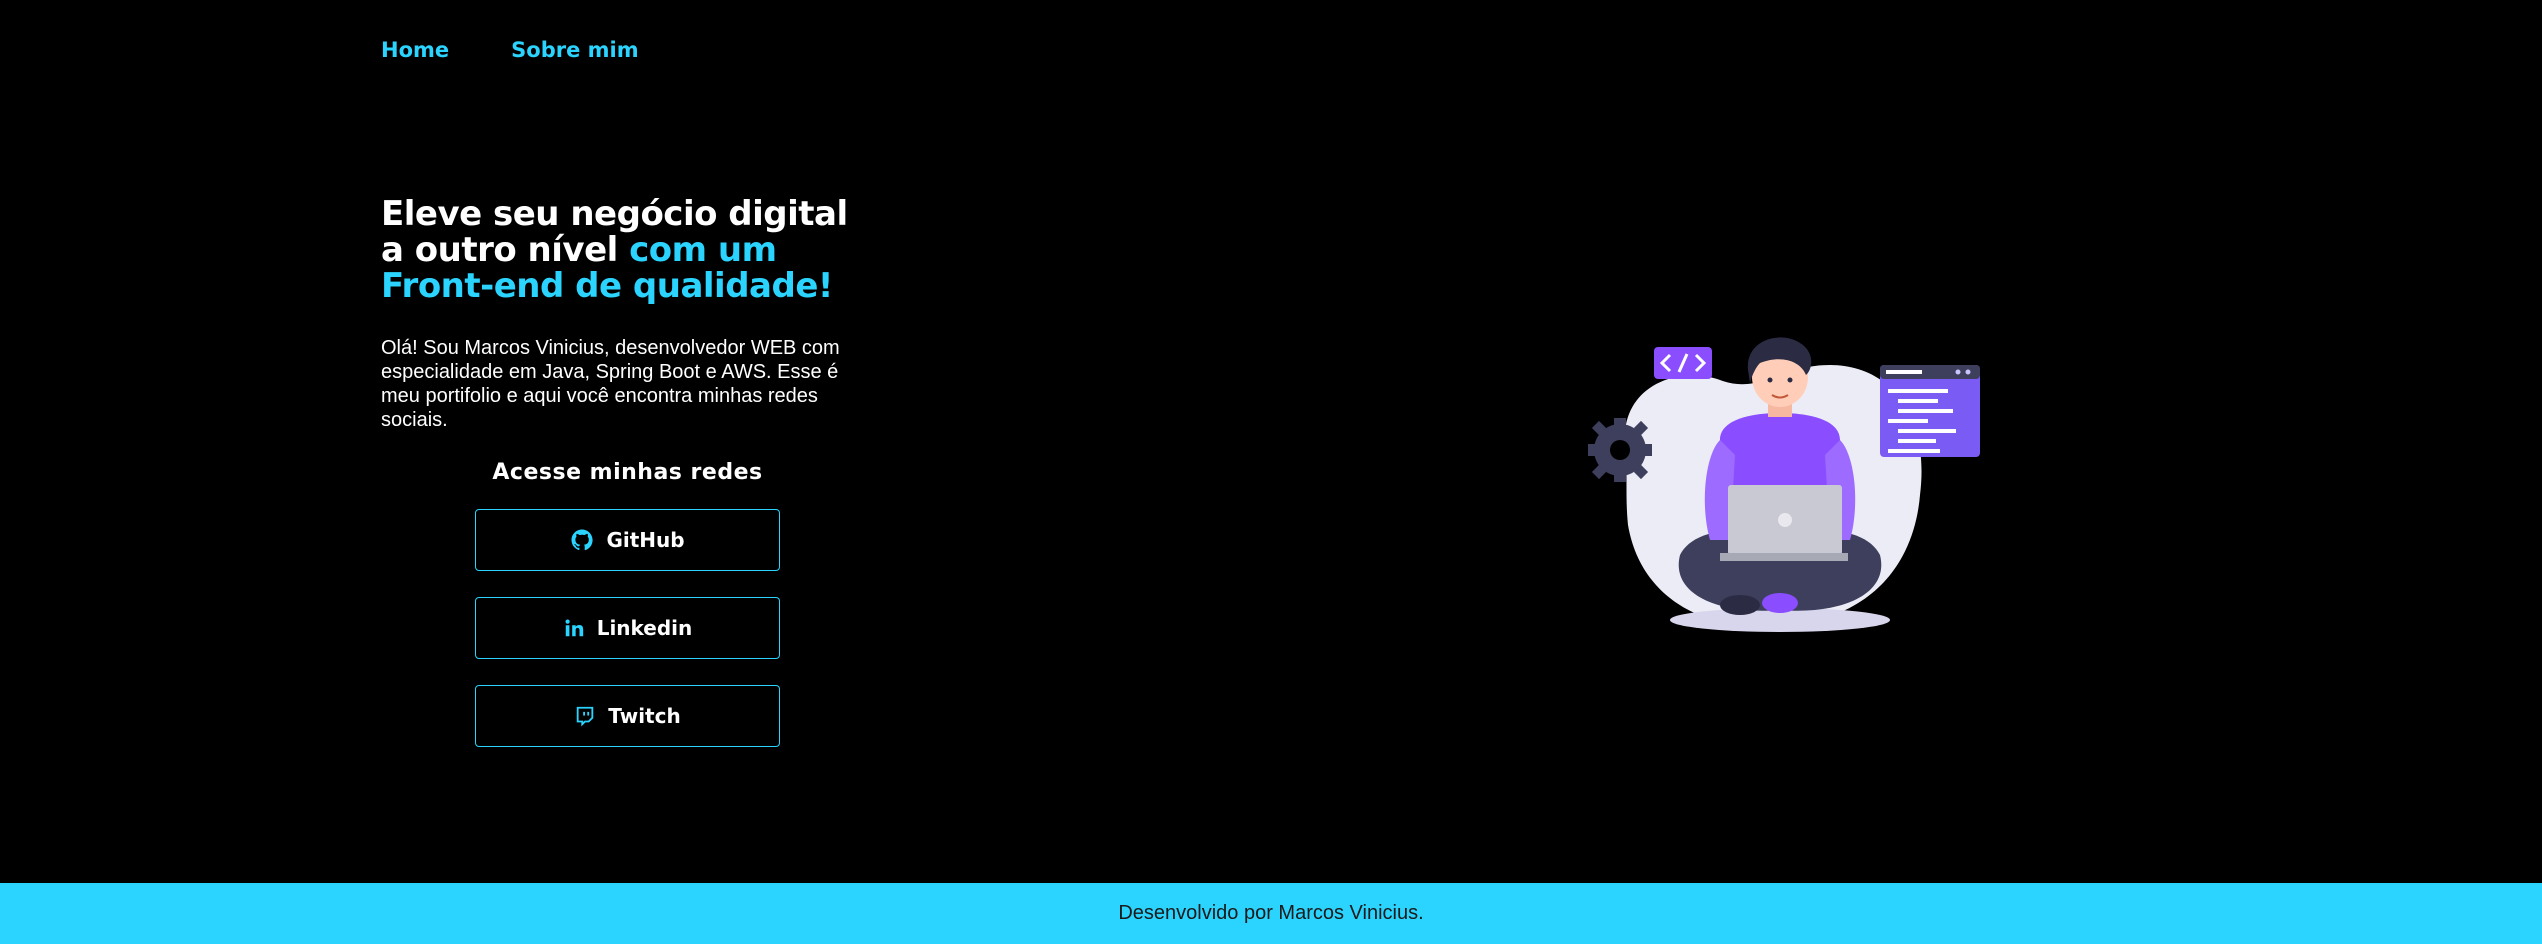 The height and width of the screenshot is (944, 2542). What do you see at coordinates (607, 286) in the screenshot?
I see `headline-accent-2: Front-end de qualidade!` at bounding box center [607, 286].